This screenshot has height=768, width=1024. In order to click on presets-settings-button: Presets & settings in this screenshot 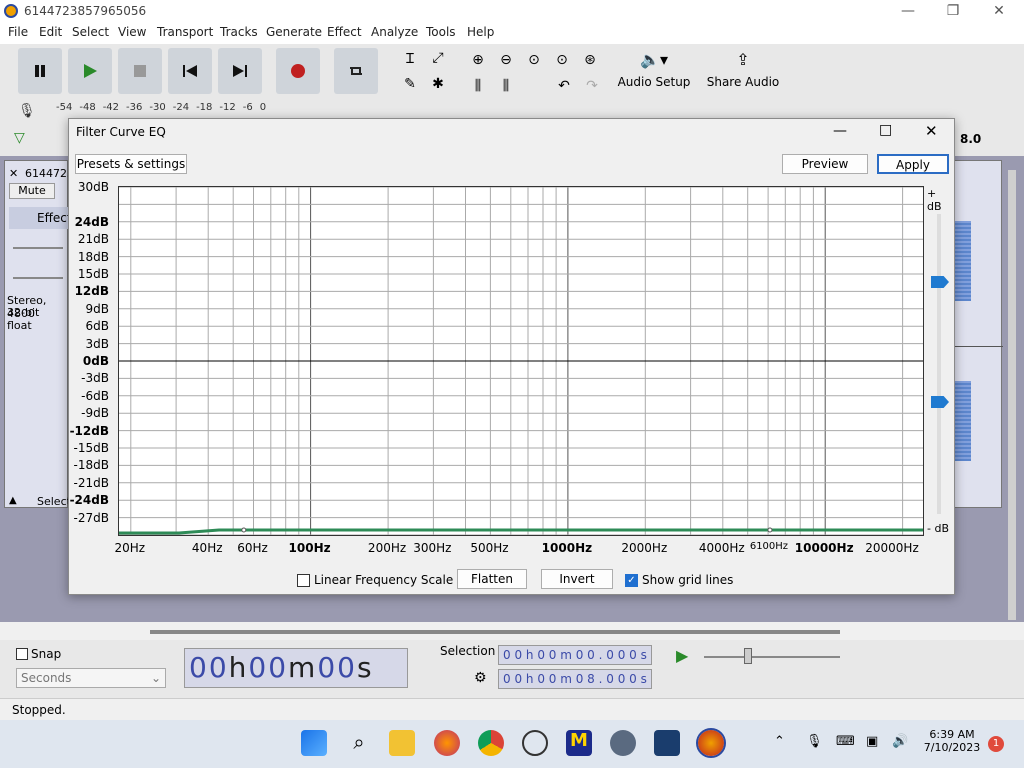, I will do `click(131, 164)`.